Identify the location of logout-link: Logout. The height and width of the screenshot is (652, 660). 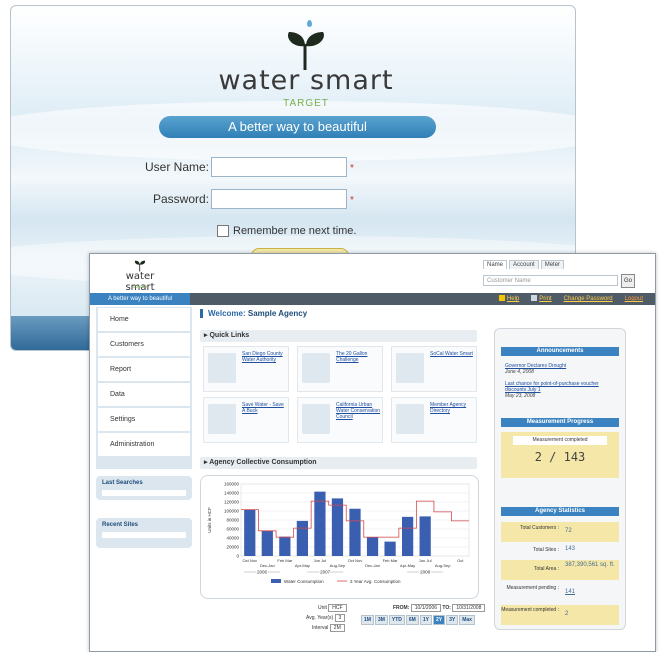
(634, 299).